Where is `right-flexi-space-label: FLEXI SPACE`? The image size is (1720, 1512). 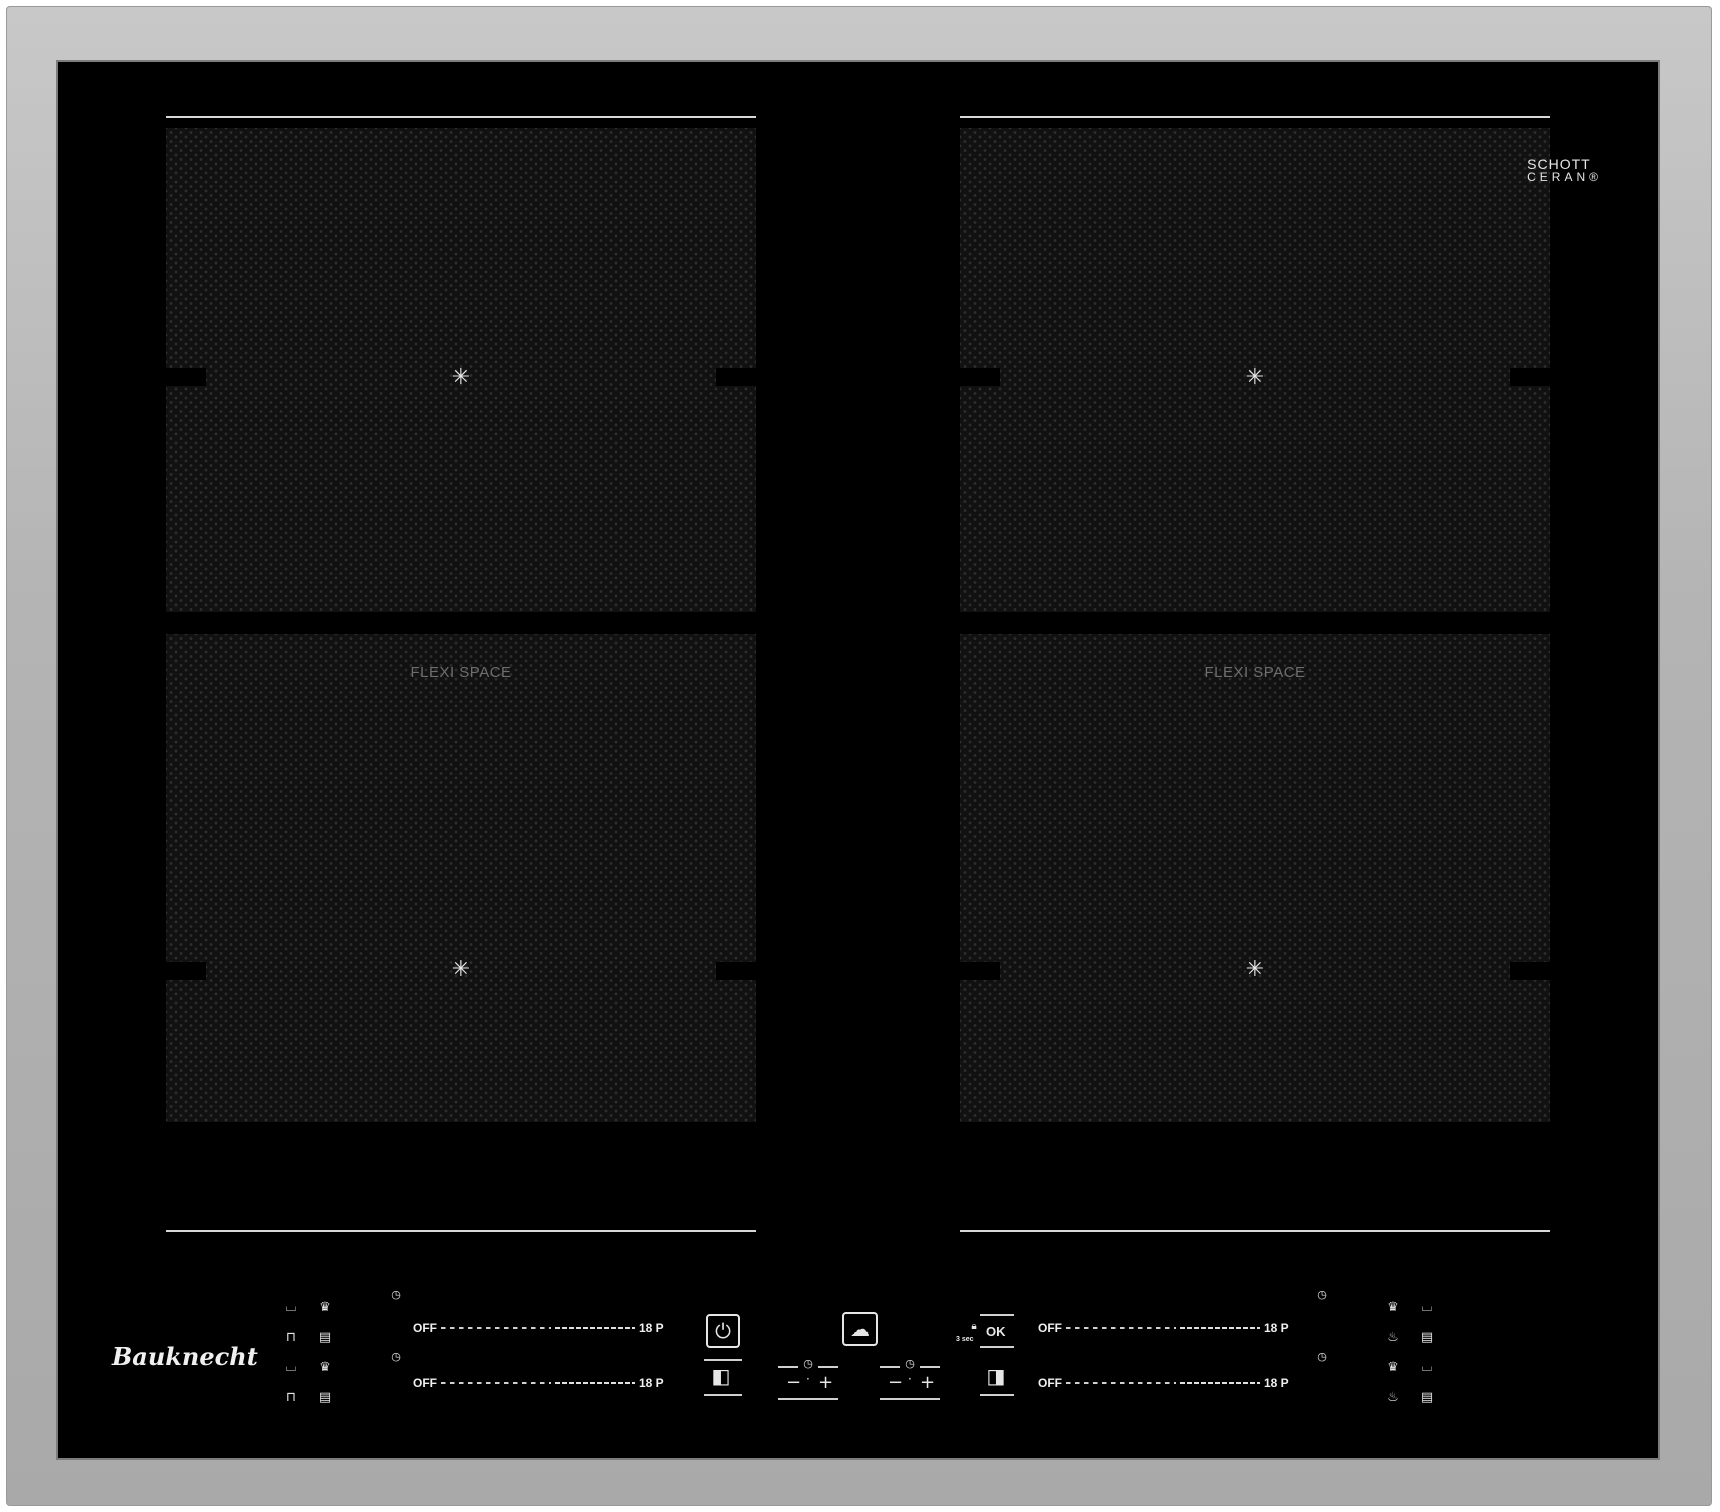 right-flexi-space-label: FLEXI SPACE is located at coordinates (1255, 672).